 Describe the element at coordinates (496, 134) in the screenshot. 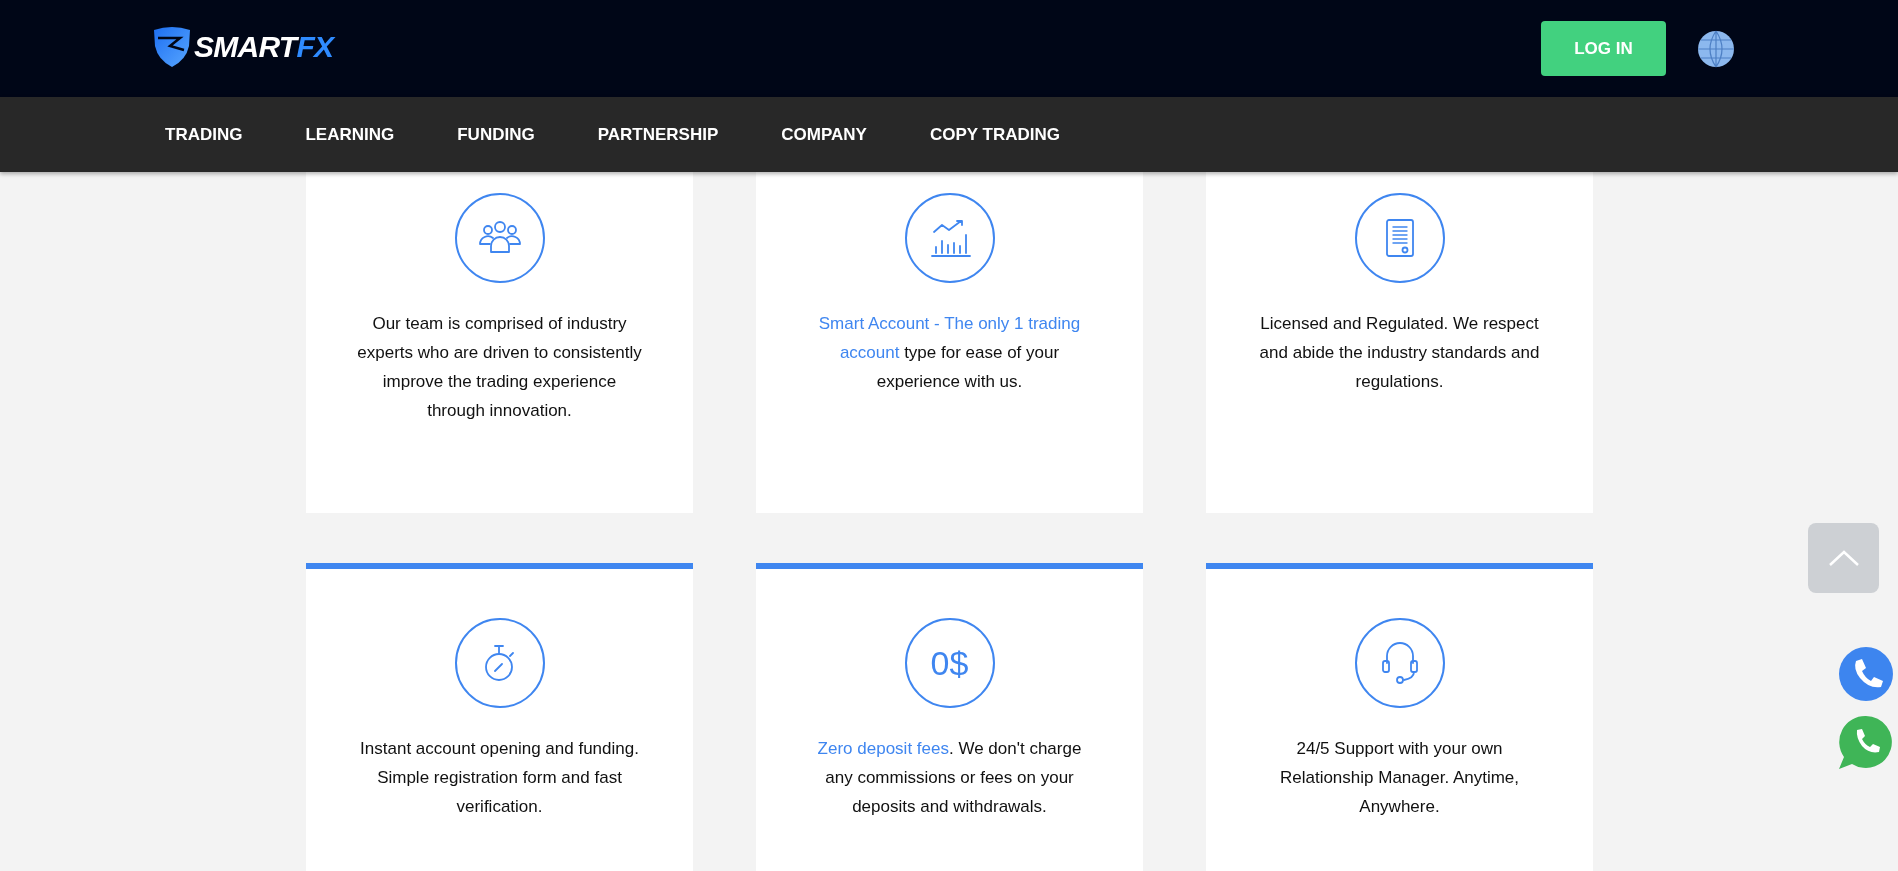

I see `nav-link: FUNDING` at that location.